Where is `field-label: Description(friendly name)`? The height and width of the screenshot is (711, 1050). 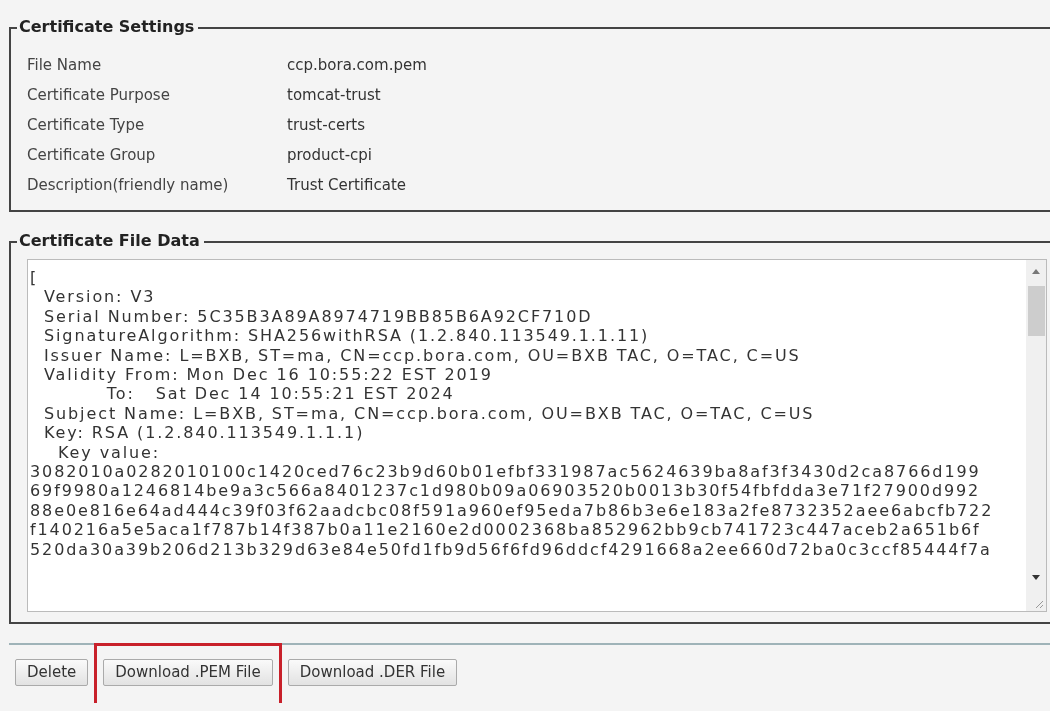 field-label: Description(friendly name) is located at coordinates (128, 185).